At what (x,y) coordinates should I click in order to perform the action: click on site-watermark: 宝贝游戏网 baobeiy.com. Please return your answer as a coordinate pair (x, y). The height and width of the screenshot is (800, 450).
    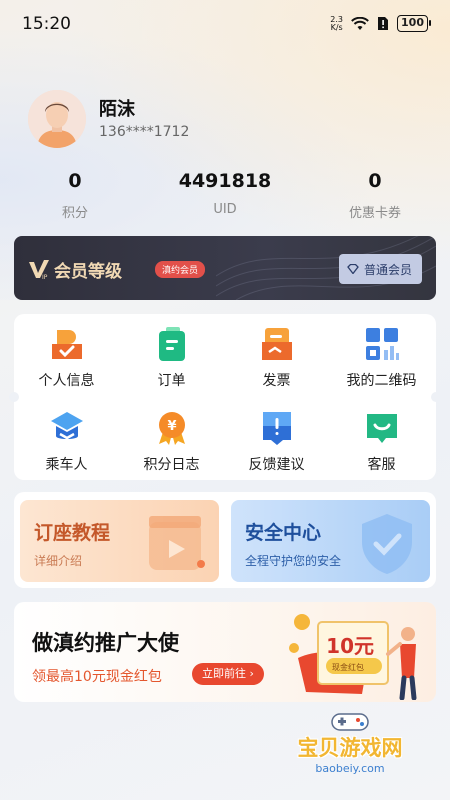
    Looking at the image, I should click on (350, 750).